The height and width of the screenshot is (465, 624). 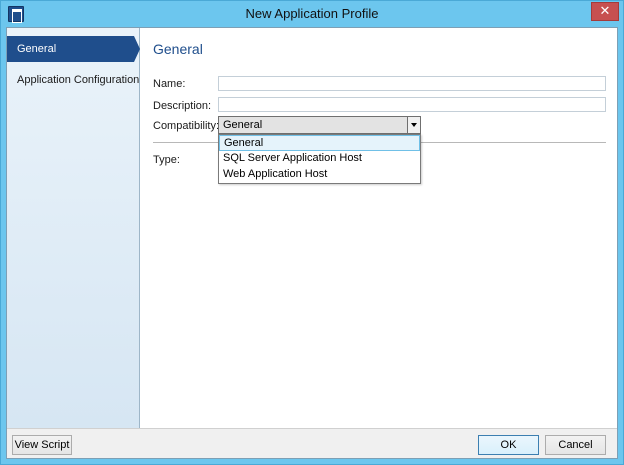 What do you see at coordinates (186, 126) in the screenshot?
I see `compatibility-label: Compatibility:` at bounding box center [186, 126].